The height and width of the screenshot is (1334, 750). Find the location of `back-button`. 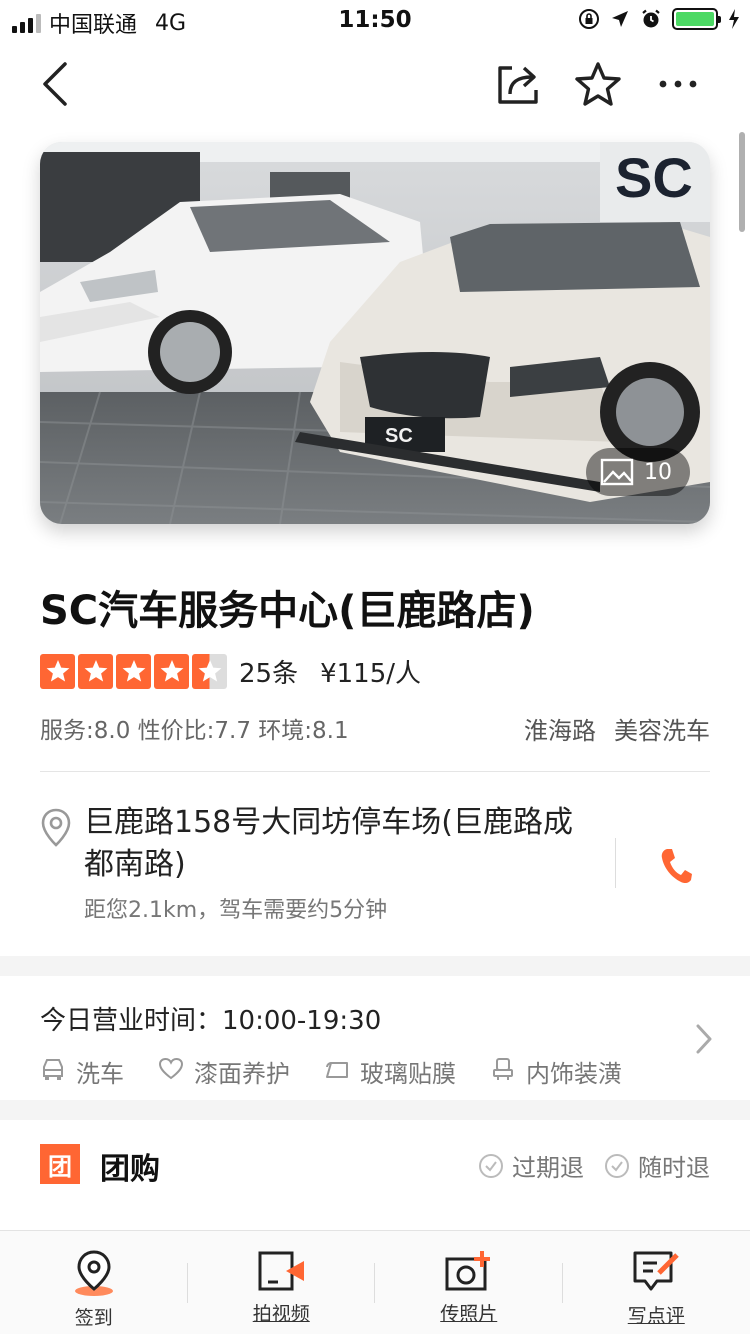

back-button is located at coordinates (54, 84).